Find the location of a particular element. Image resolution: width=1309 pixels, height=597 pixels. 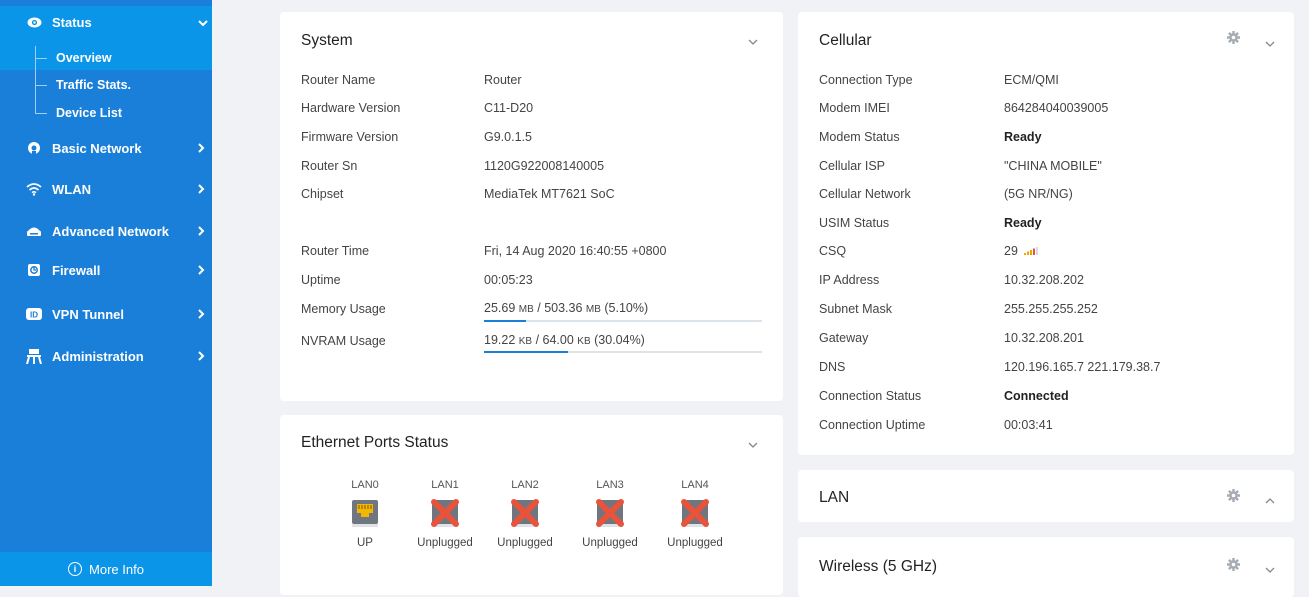

router-time-label: Router Time is located at coordinates (335, 251).